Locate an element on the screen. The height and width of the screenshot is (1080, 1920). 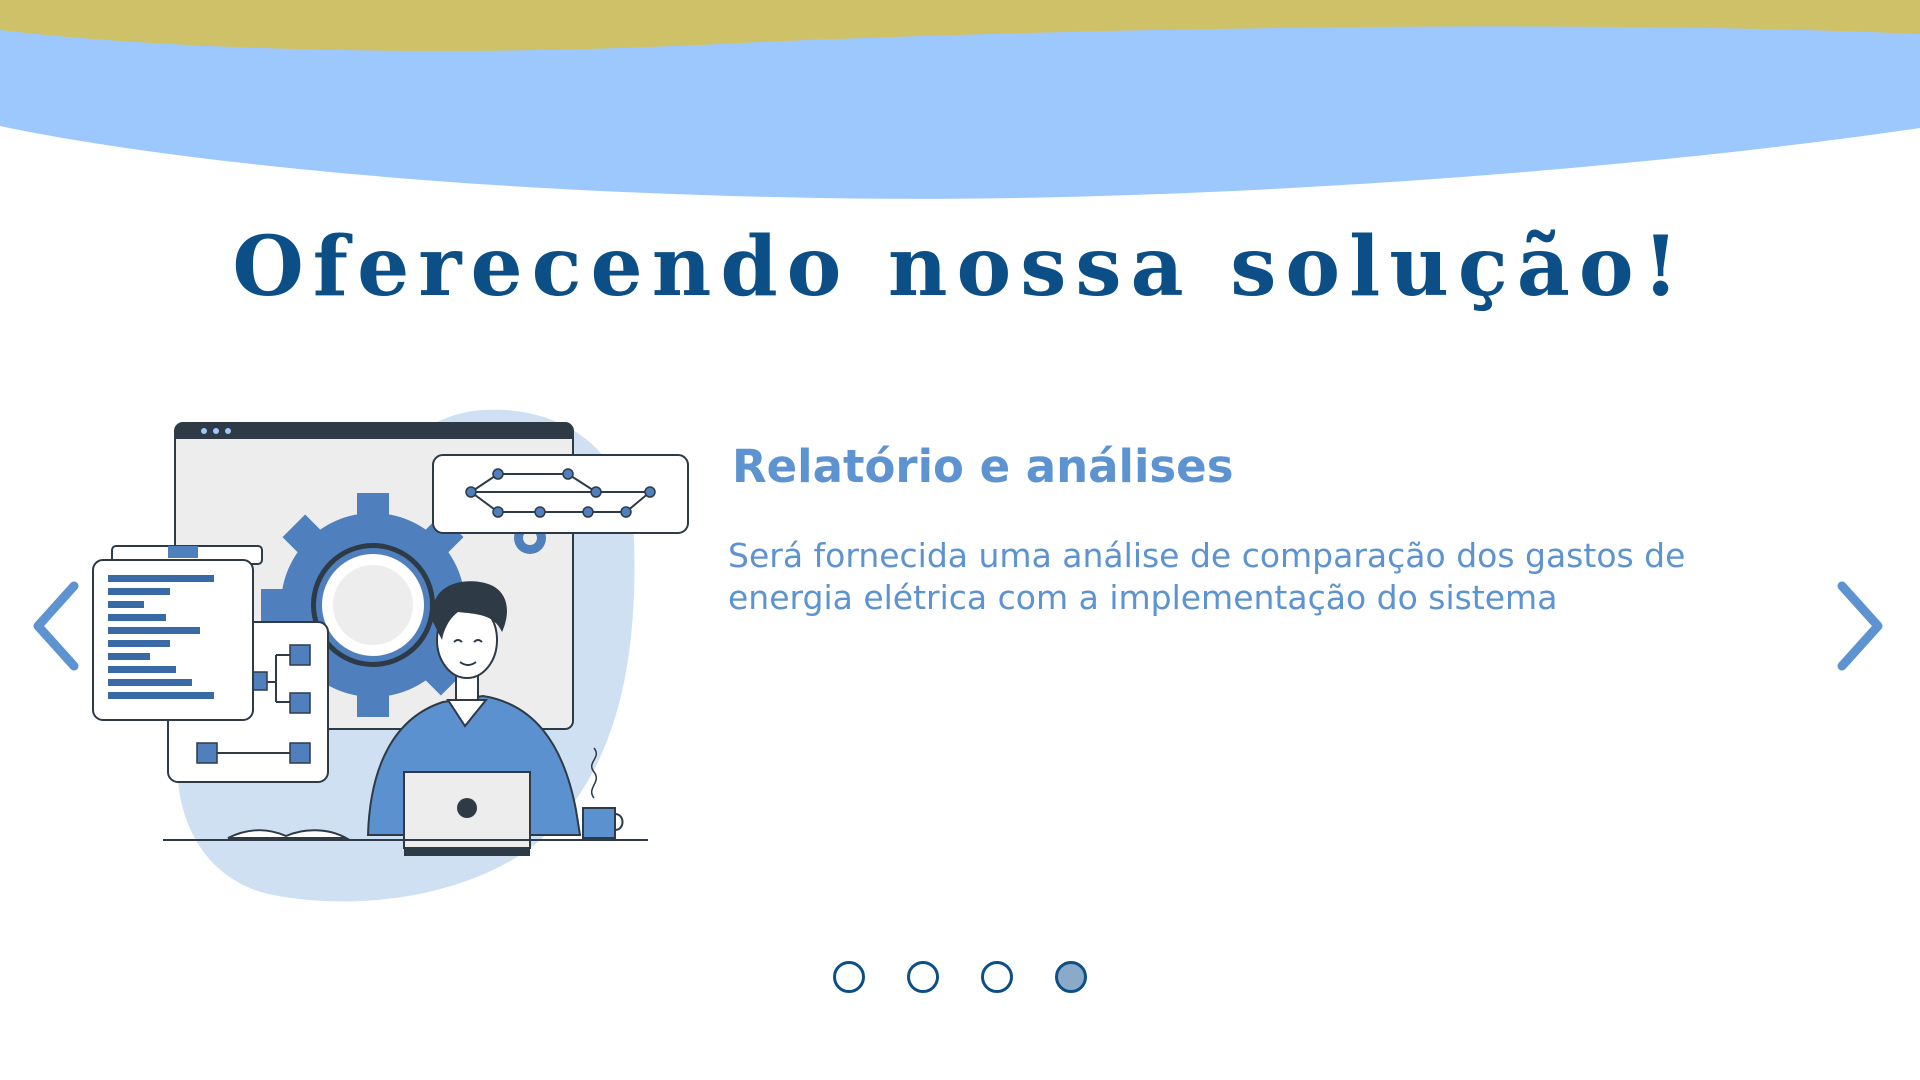
slide-heading: Relatório e análises is located at coordinates (983, 466).